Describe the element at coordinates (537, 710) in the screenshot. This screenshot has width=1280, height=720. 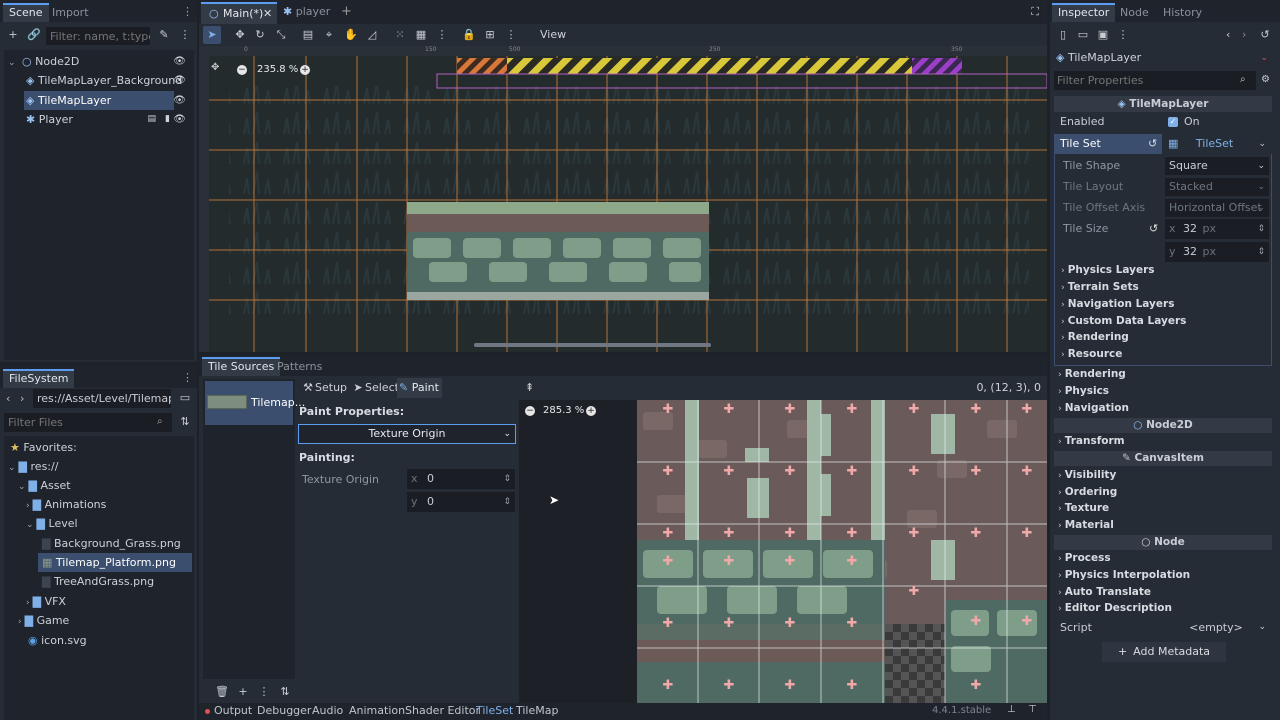
I see `tab-tilemap: TileMap` at that location.